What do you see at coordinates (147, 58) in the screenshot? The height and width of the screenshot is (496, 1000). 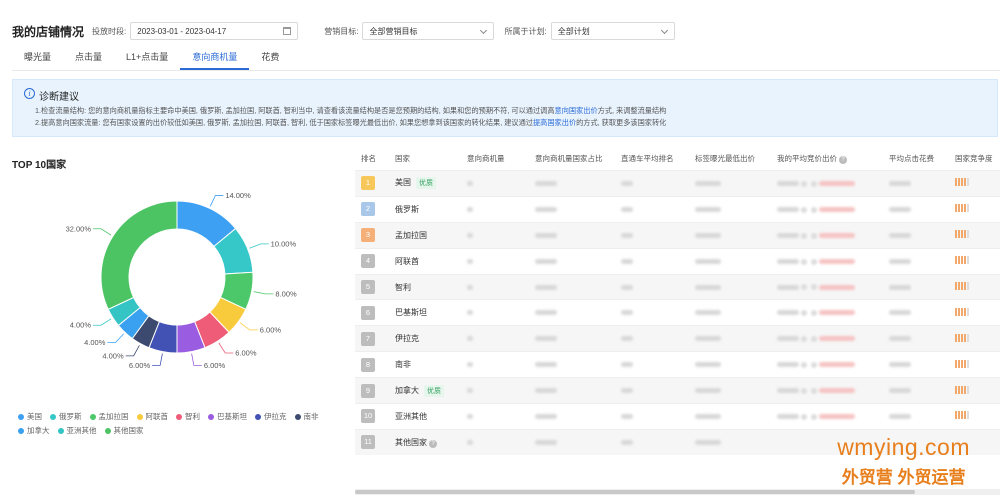 I see `tab-l1-clicks: L1+点击量` at bounding box center [147, 58].